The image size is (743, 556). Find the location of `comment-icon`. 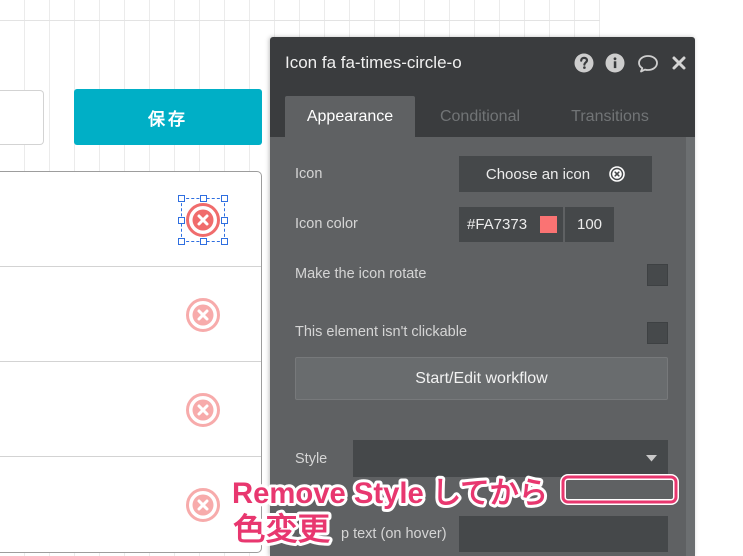

comment-icon is located at coordinates (648, 63).